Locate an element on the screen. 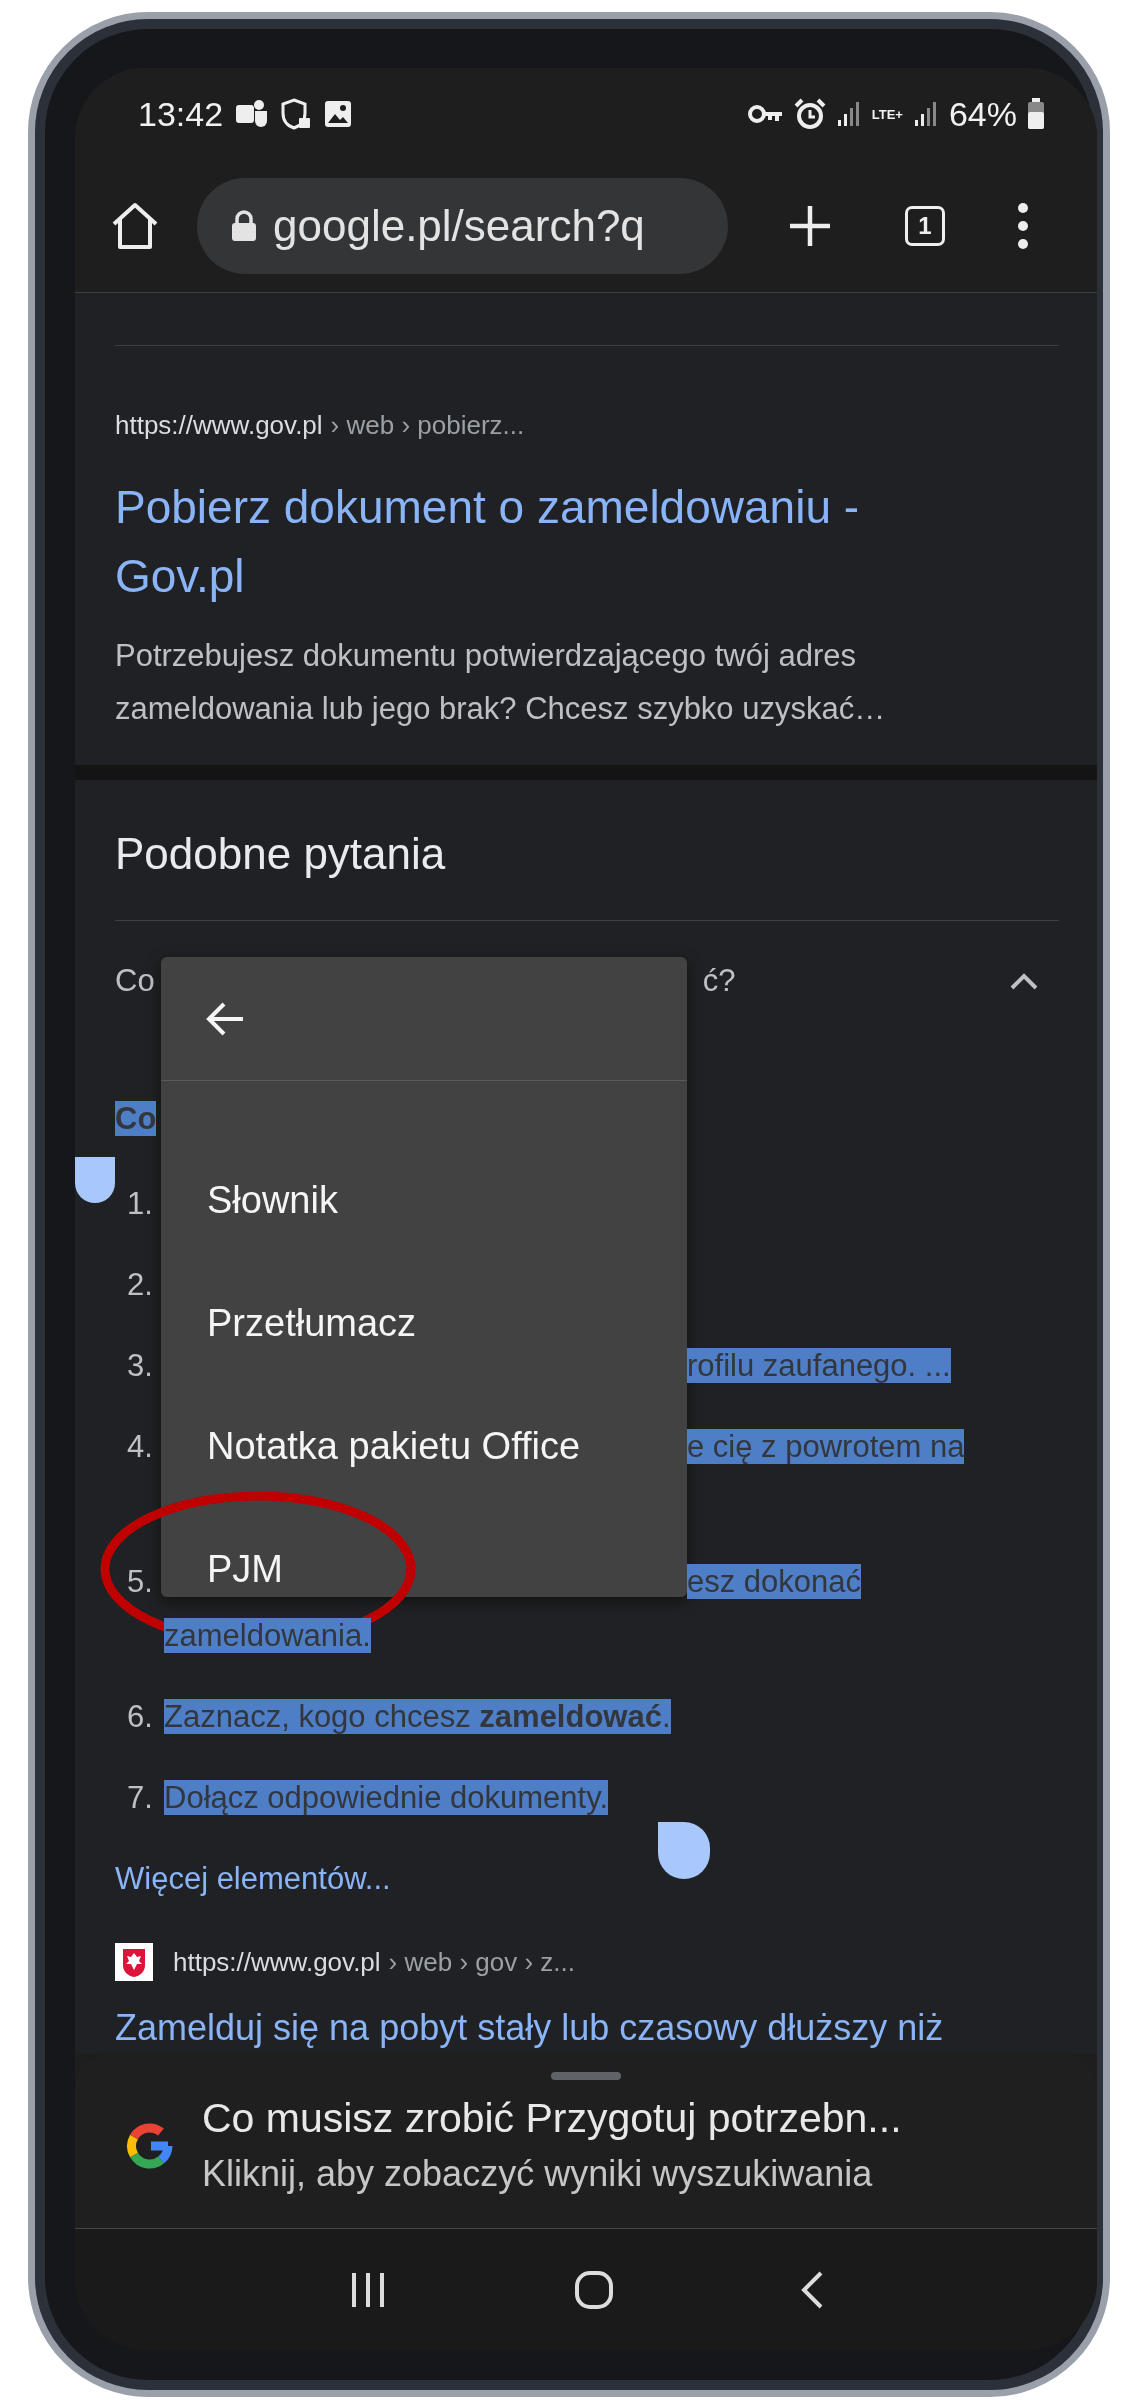  emblem-icon is located at coordinates (134, 1962).